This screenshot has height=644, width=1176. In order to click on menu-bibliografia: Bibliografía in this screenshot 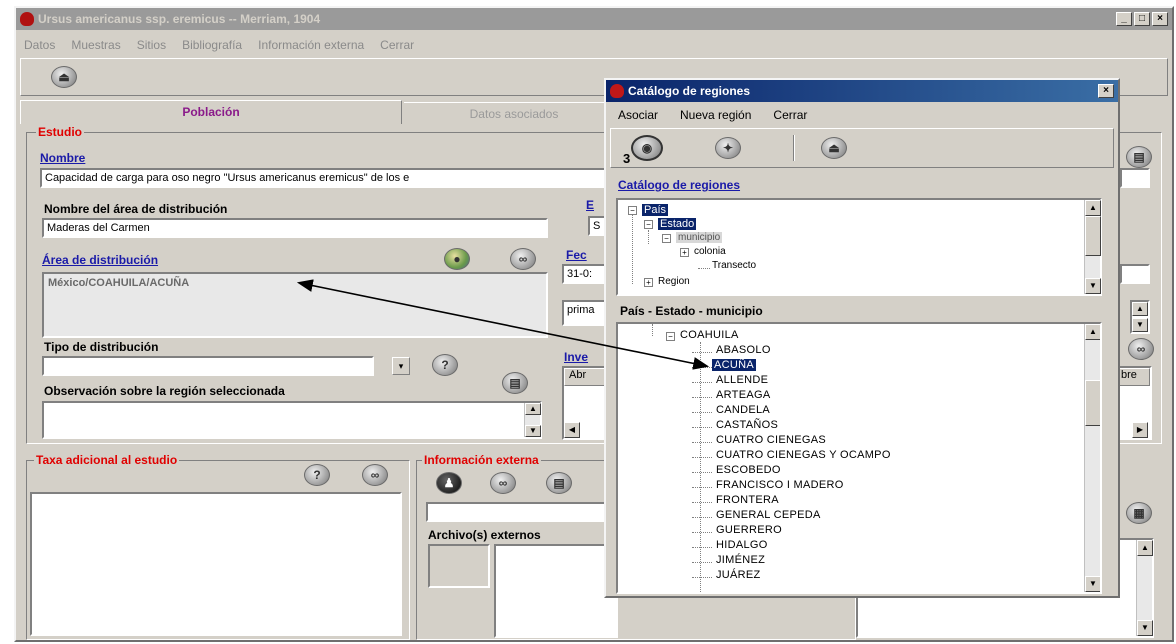, I will do `click(212, 45)`.